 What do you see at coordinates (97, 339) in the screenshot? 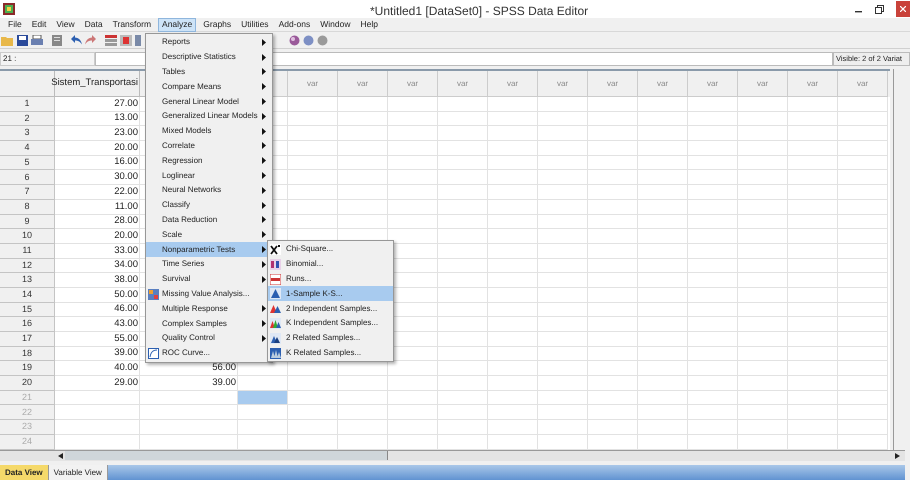
I see `table-cell: 55.00` at bounding box center [97, 339].